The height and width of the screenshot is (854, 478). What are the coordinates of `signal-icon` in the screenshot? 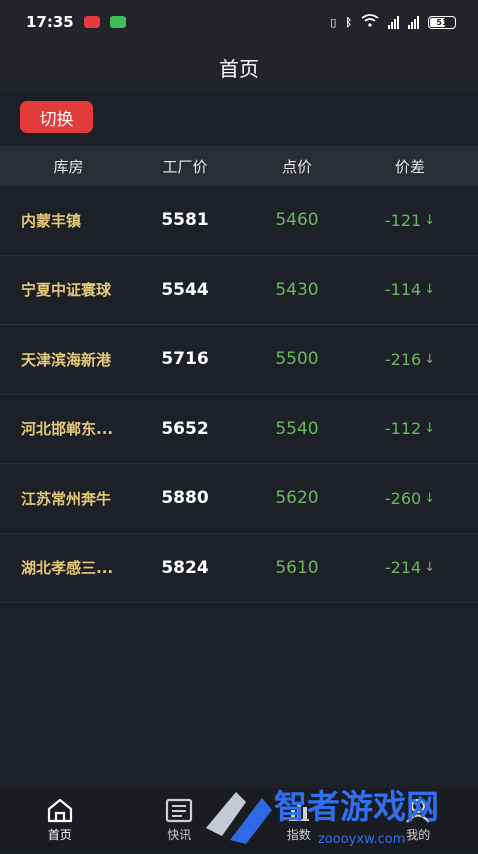 It's located at (393, 22).